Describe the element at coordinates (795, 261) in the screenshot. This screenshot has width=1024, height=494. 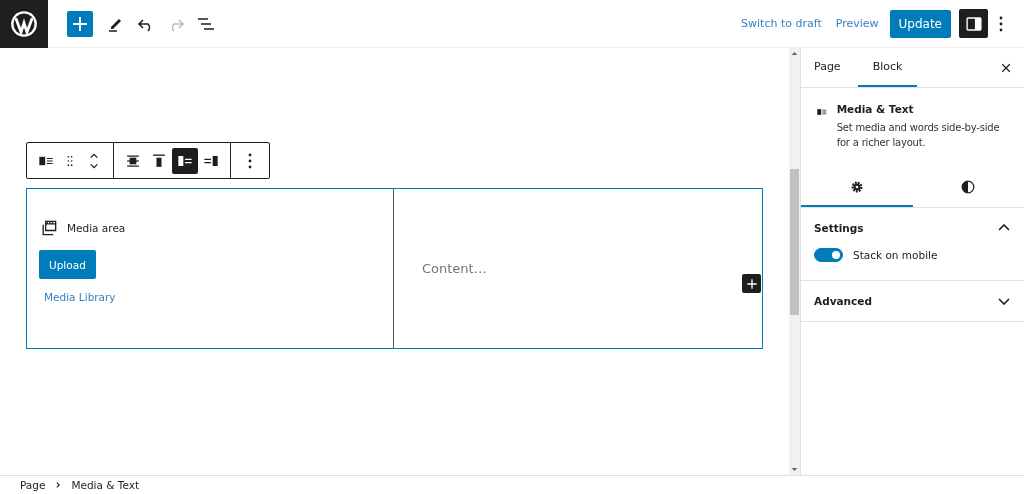
I see `scrollbar` at that location.